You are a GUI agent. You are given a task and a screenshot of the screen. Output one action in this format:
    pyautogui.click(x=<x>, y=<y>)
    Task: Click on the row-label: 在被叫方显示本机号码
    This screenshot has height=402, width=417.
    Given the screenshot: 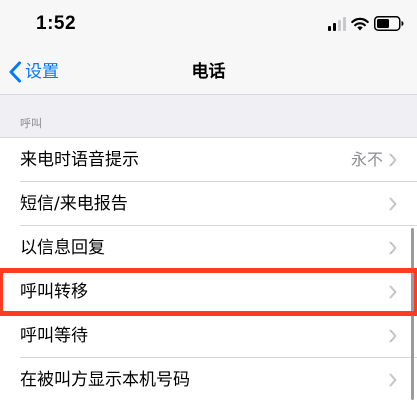 What is the action you would take?
    pyautogui.click(x=105, y=380)
    